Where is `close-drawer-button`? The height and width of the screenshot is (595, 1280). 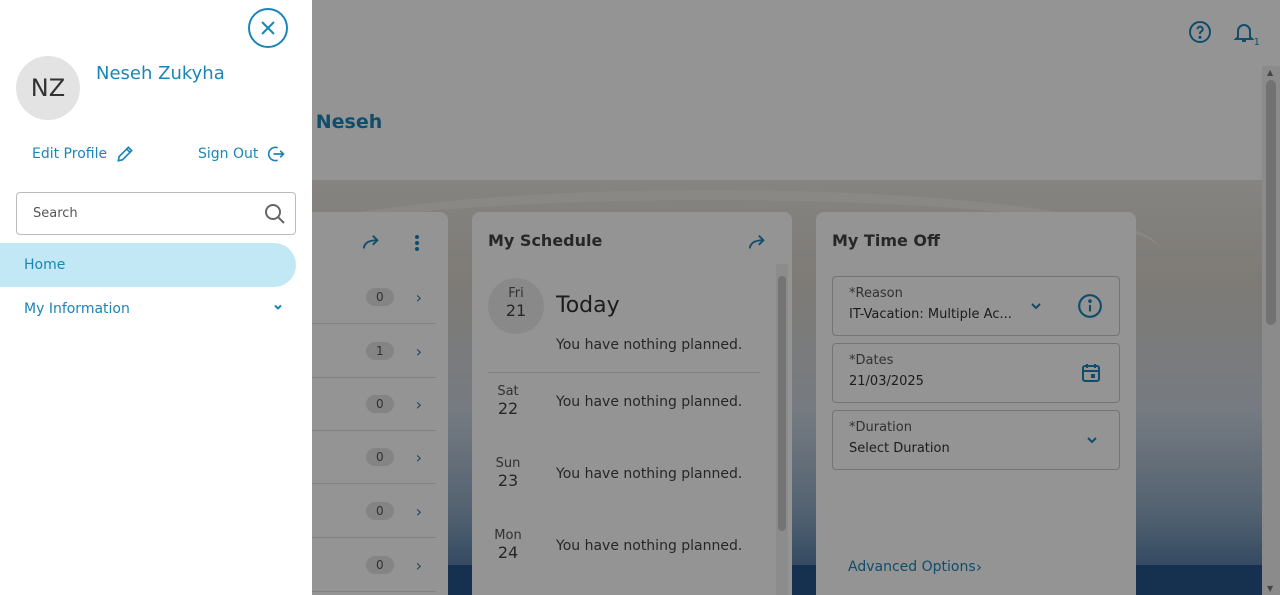 close-drawer-button is located at coordinates (268, 28).